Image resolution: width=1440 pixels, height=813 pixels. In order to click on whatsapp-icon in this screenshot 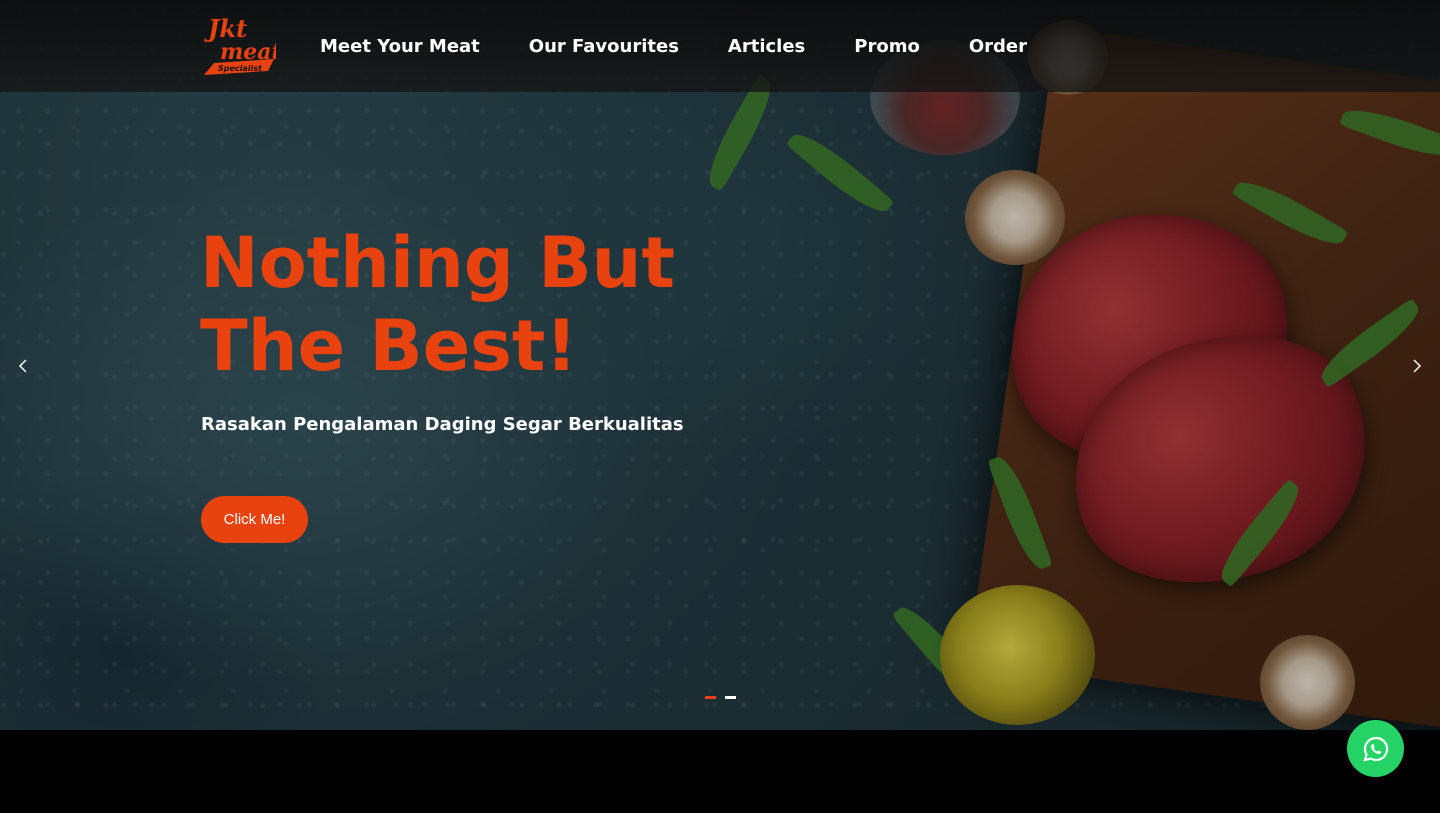, I will do `click(1375, 749)`.